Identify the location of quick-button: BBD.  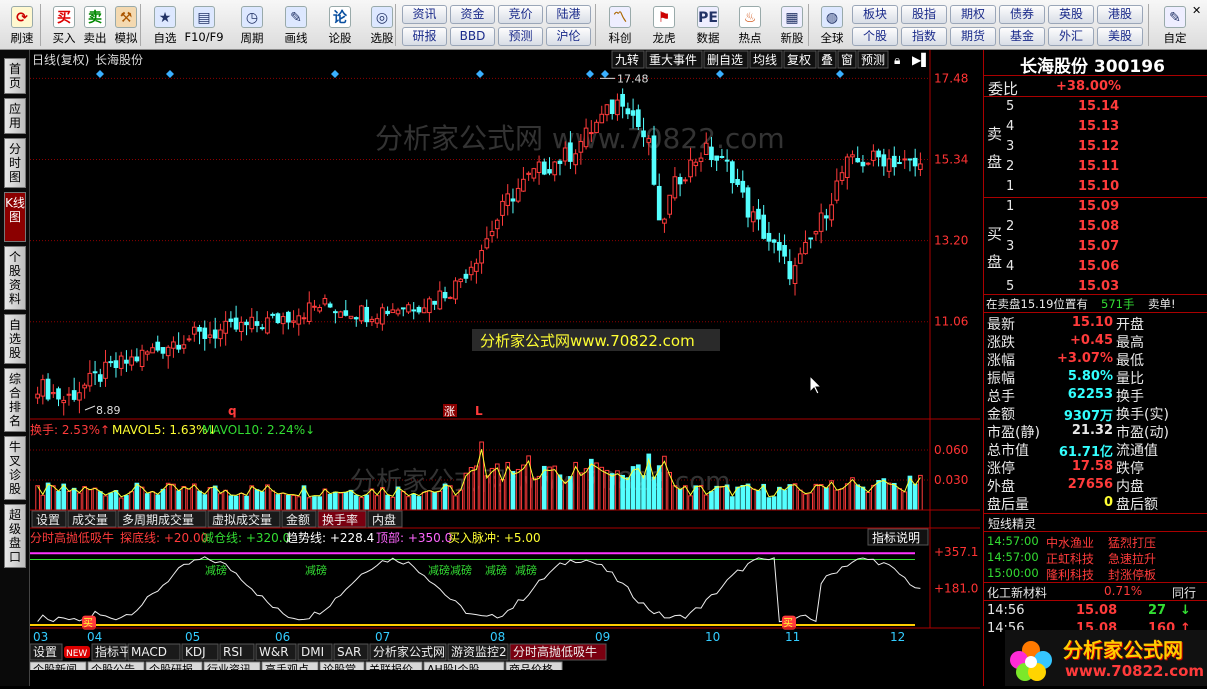
(472, 36).